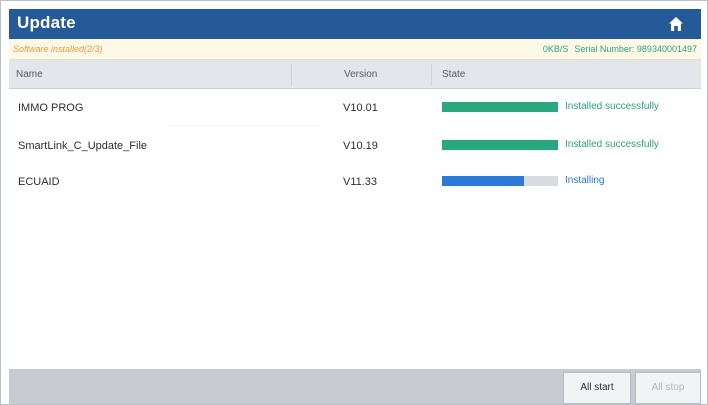 This screenshot has width=708, height=405. Describe the element at coordinates (666, 49) in the screenshot. I see `serial-number: 989340001497` at that location.